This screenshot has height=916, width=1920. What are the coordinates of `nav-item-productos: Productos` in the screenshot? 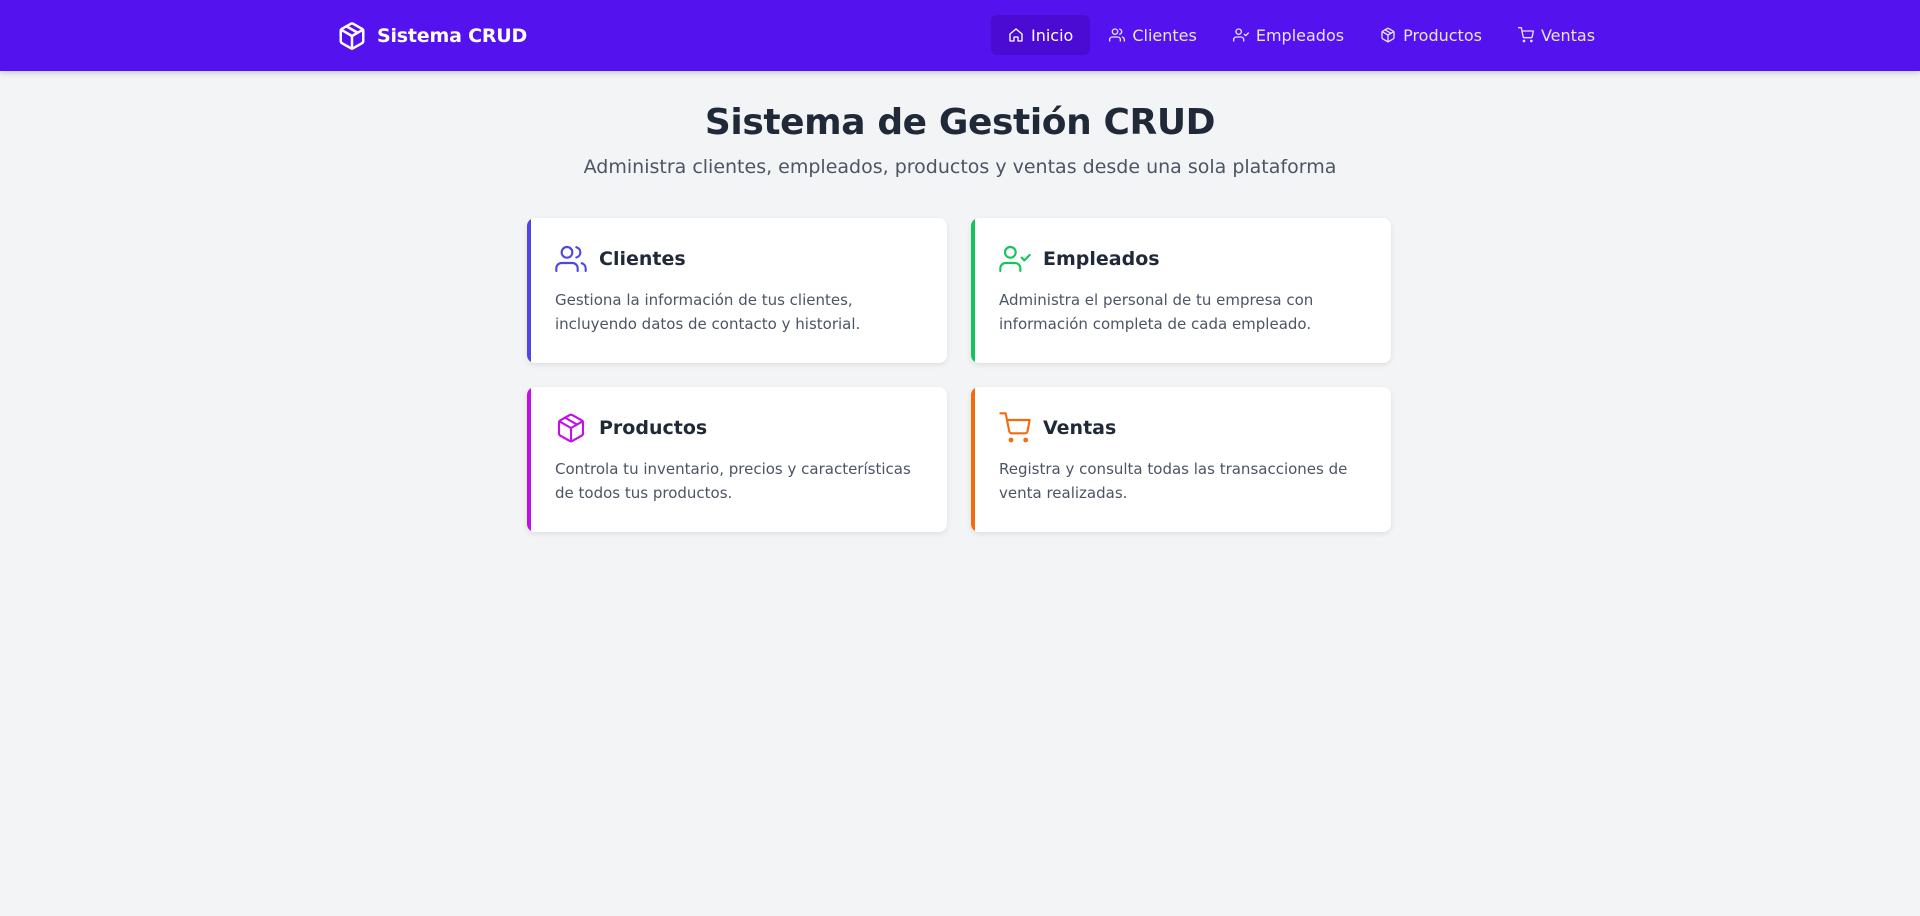 It's located at (1431, 35).